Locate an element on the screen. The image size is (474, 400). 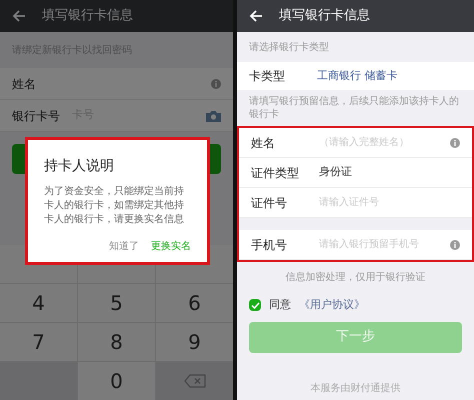
field-label: 证件号 is located at coordinates (269, 203).